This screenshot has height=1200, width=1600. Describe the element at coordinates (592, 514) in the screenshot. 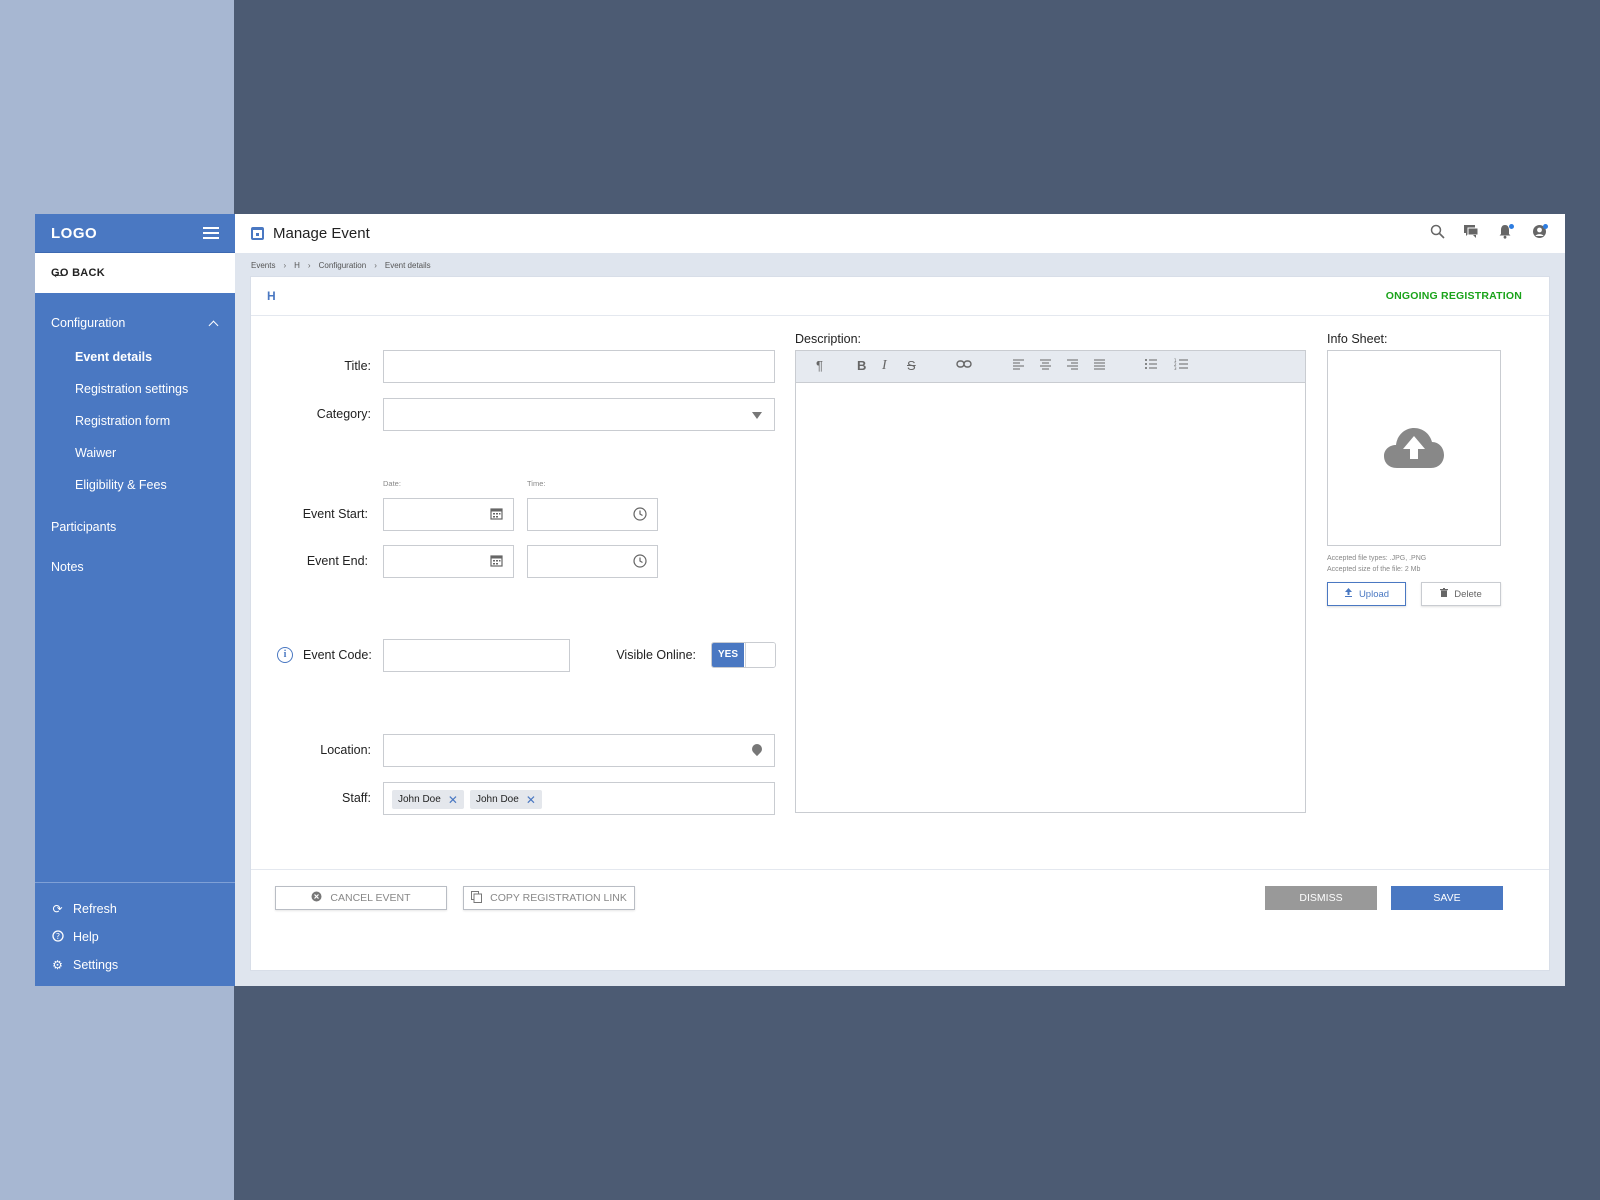

I see `event-start-time-input` at that location.